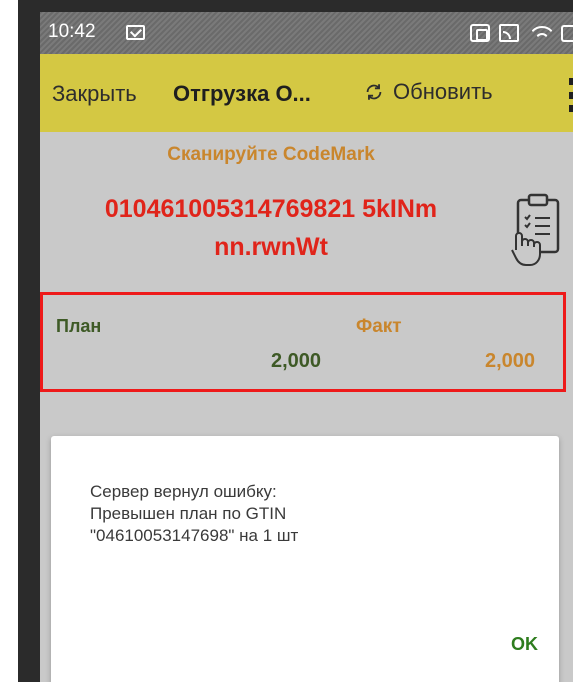  What do you see at coordinates (569, 95) in the screenshot?
I see `overflow-menu-icon` at bounding box center [569, 95].